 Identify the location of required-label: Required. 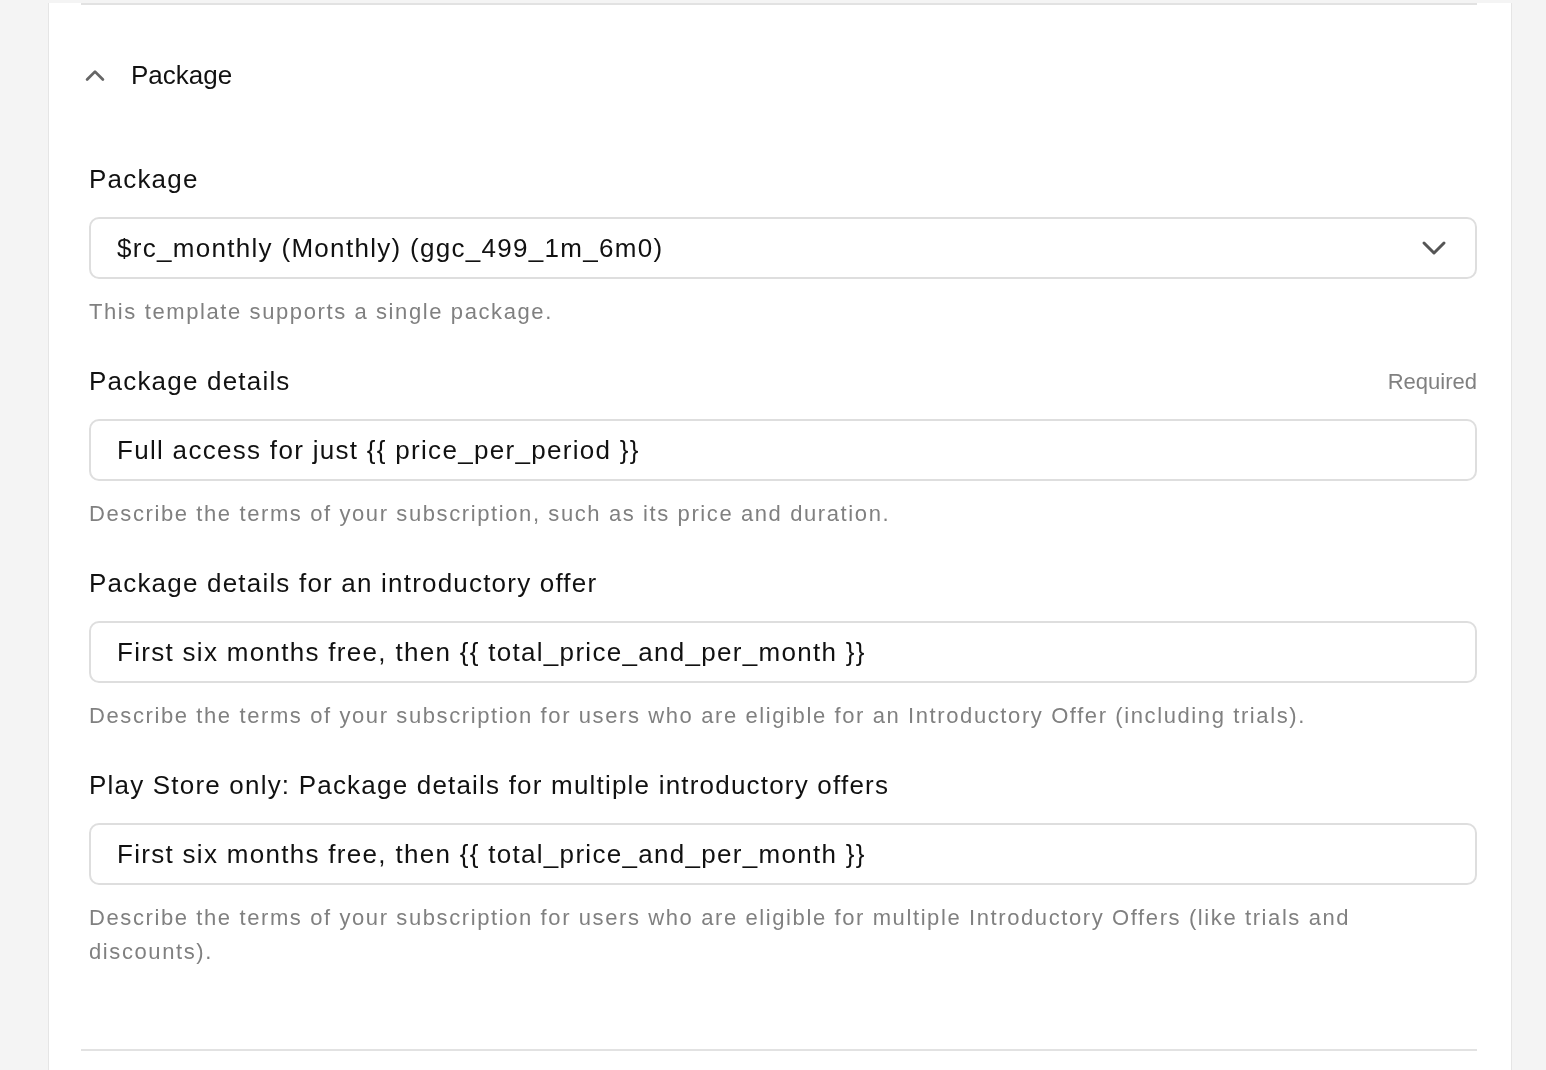
(1432, 381).